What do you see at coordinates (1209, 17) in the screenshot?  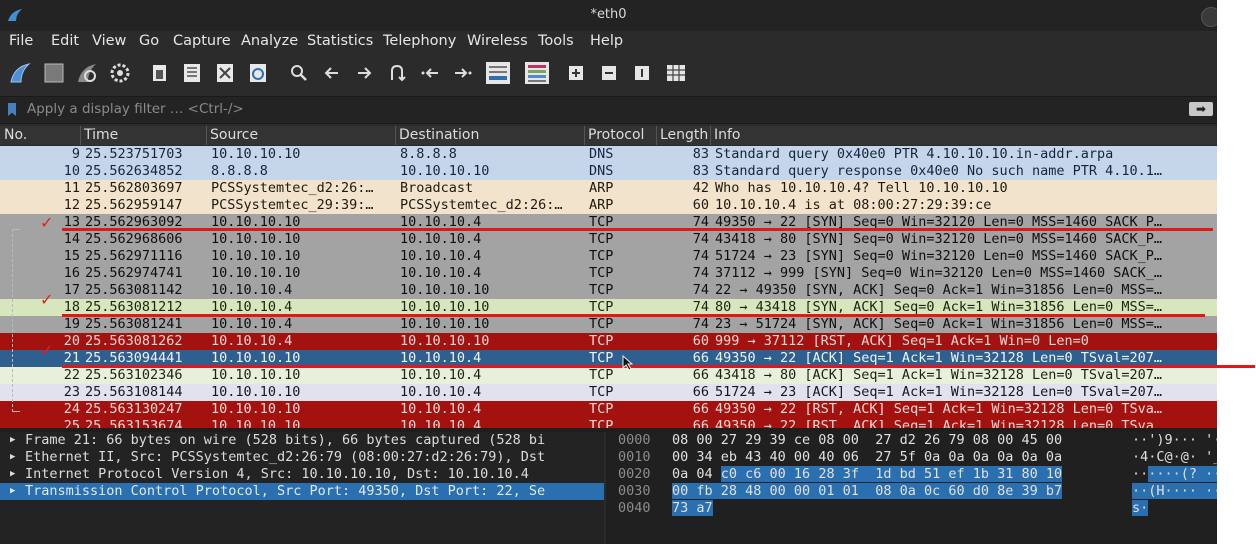 I see `window-control-button` at bounding box center [1209, 17].